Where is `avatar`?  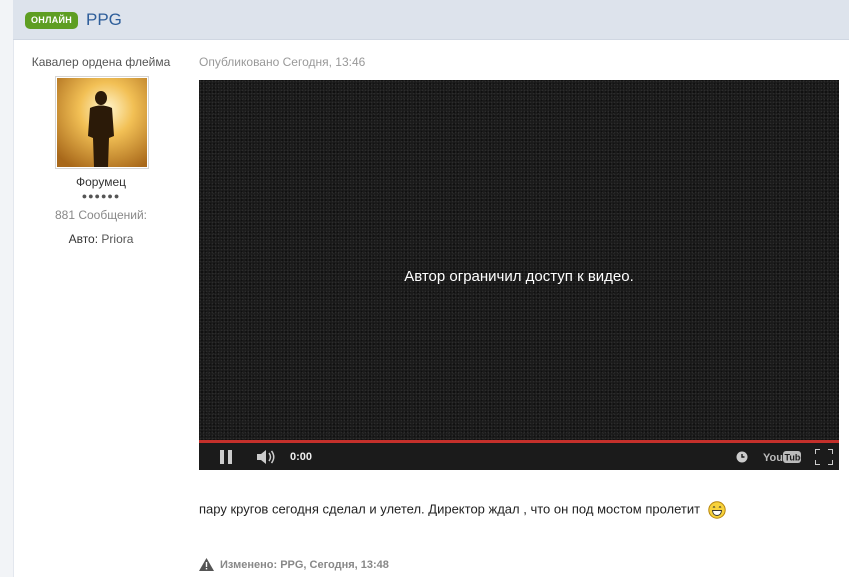 avatar is located at coordinates (102, 122).